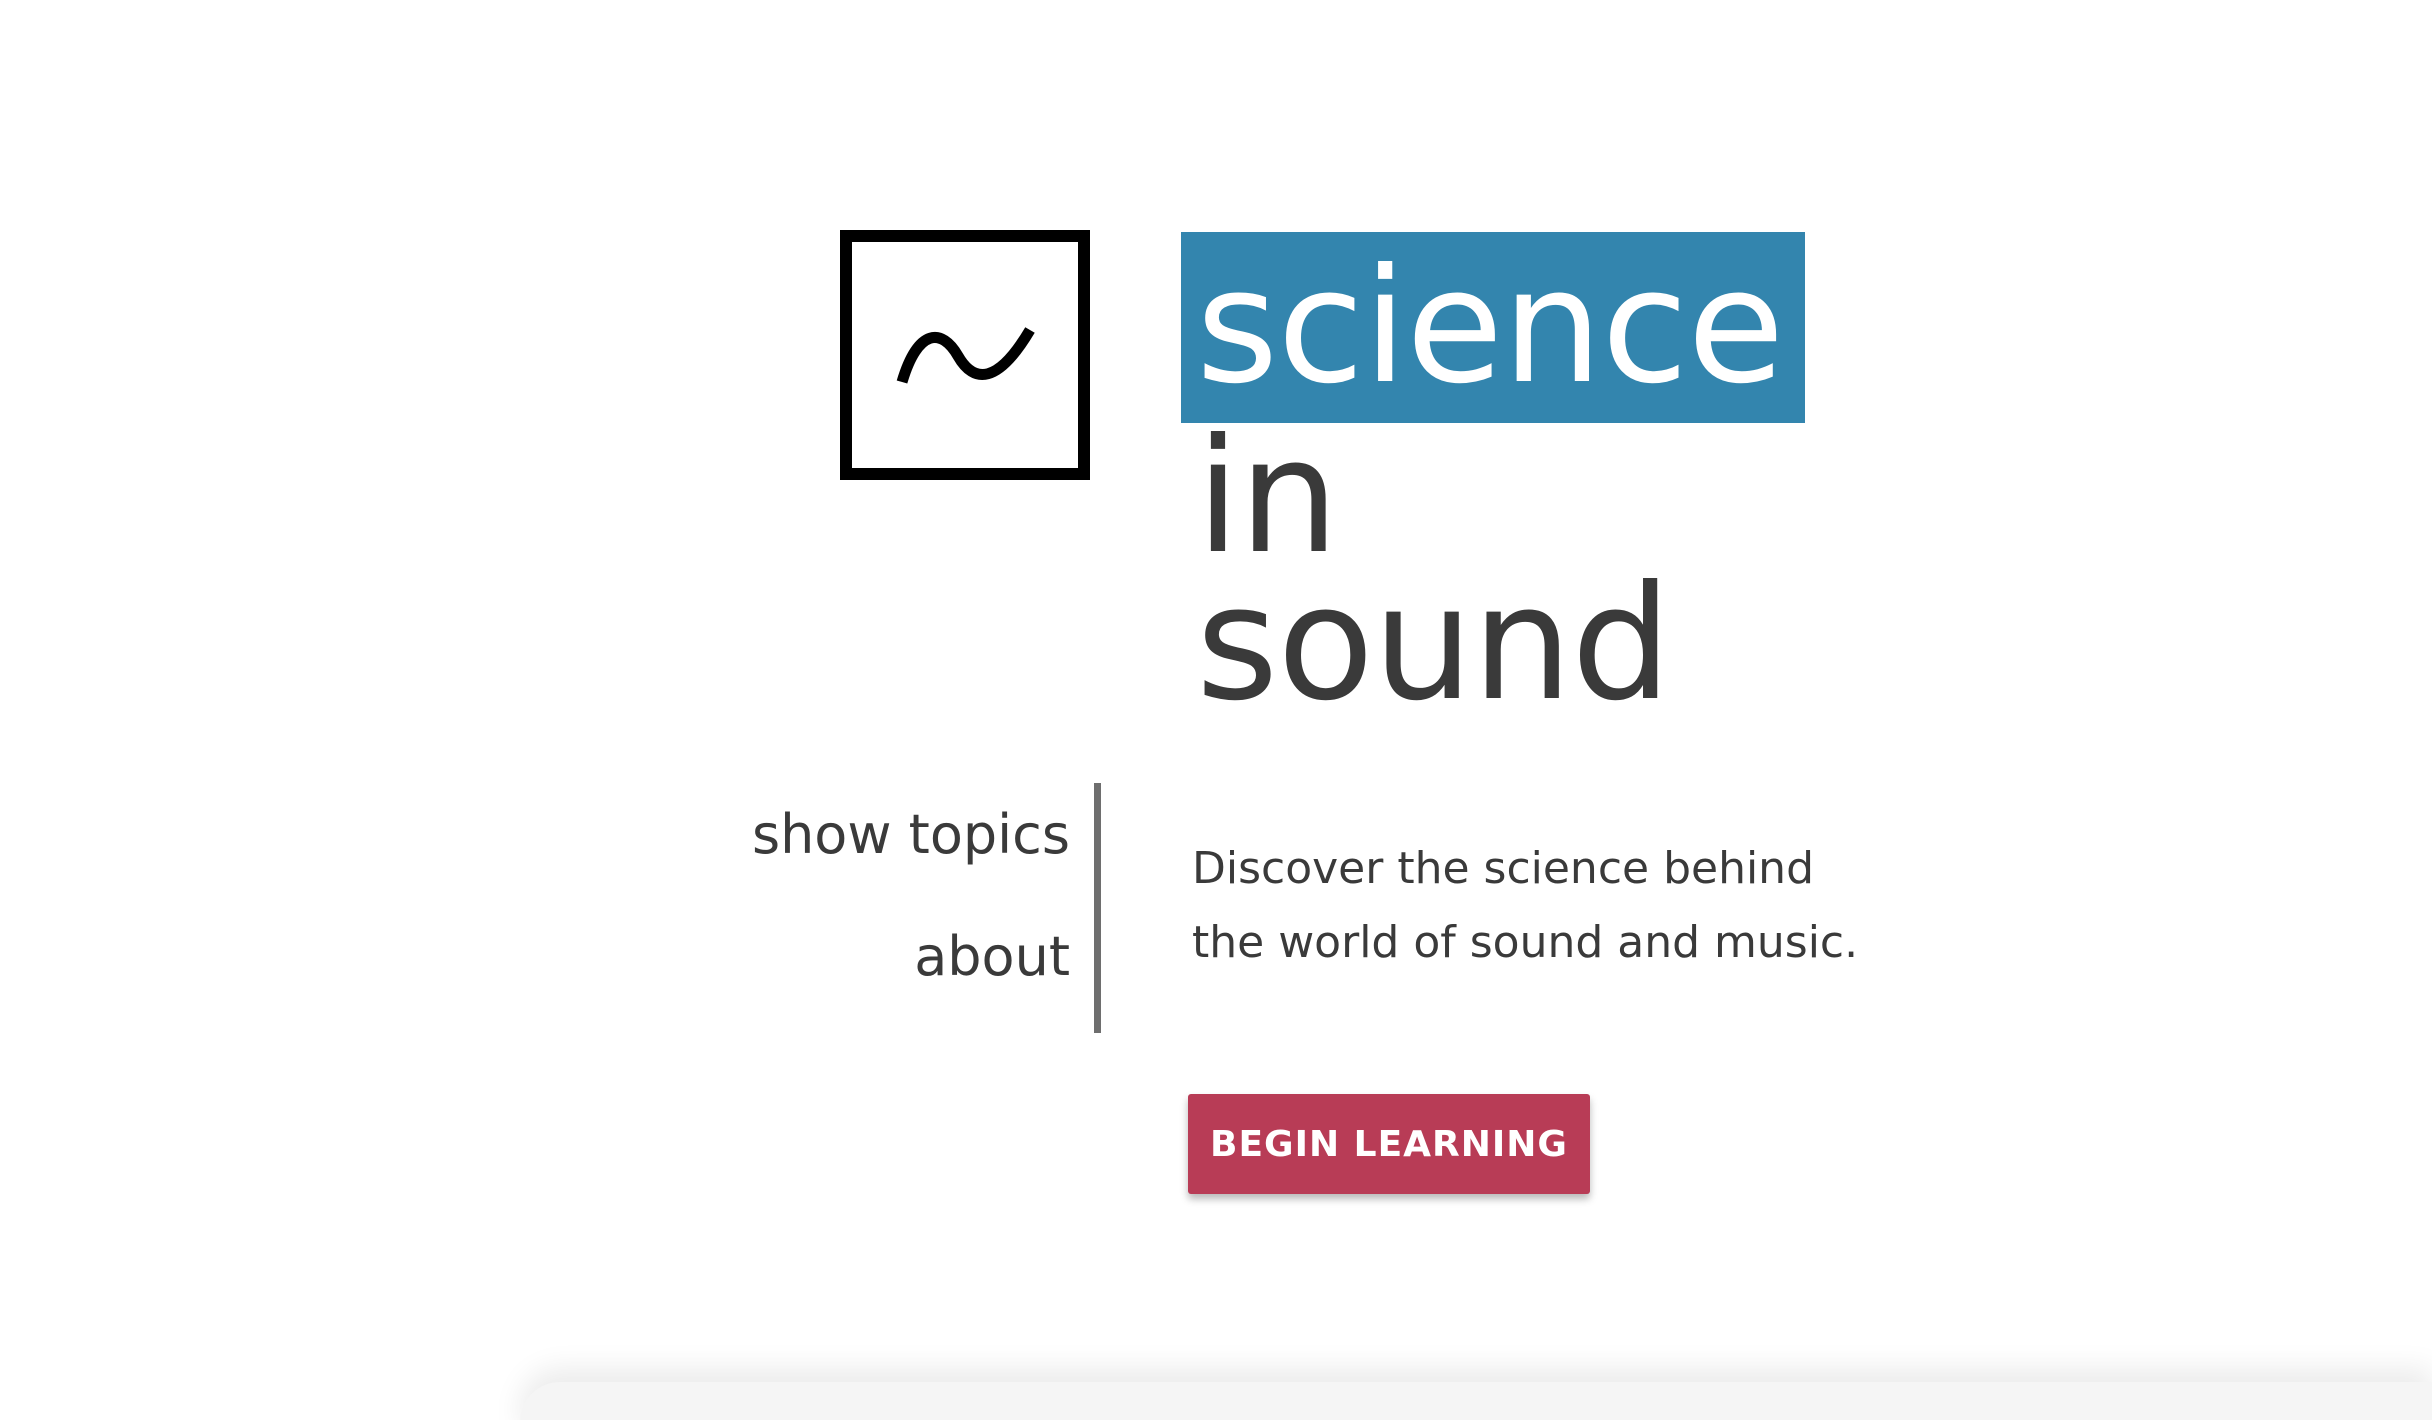  I want to click on nav-divider, so click(1097, 908).